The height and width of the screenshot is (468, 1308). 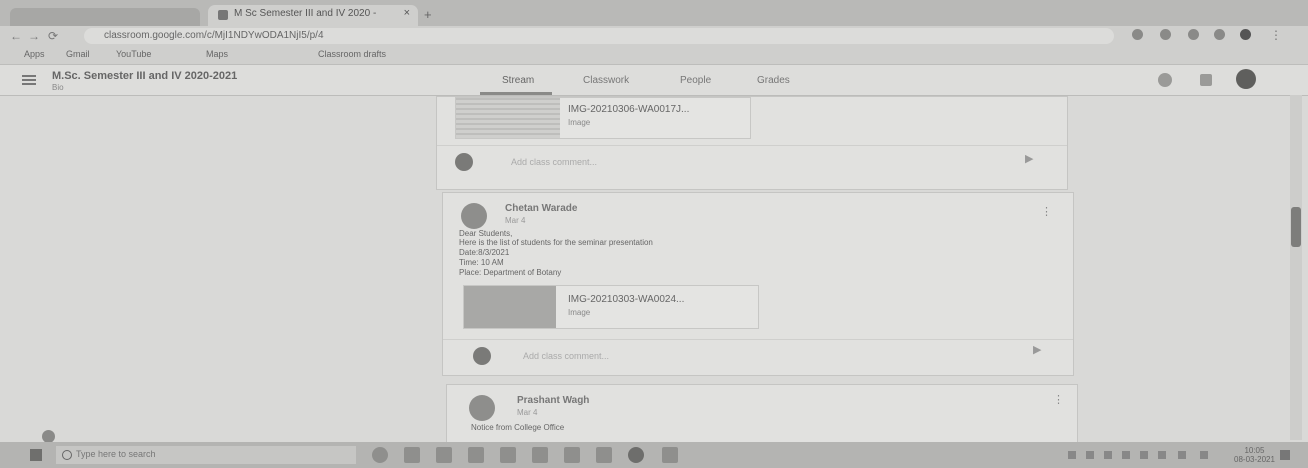 I want to click on file-explorer-icon, so click(x=540, y=455).